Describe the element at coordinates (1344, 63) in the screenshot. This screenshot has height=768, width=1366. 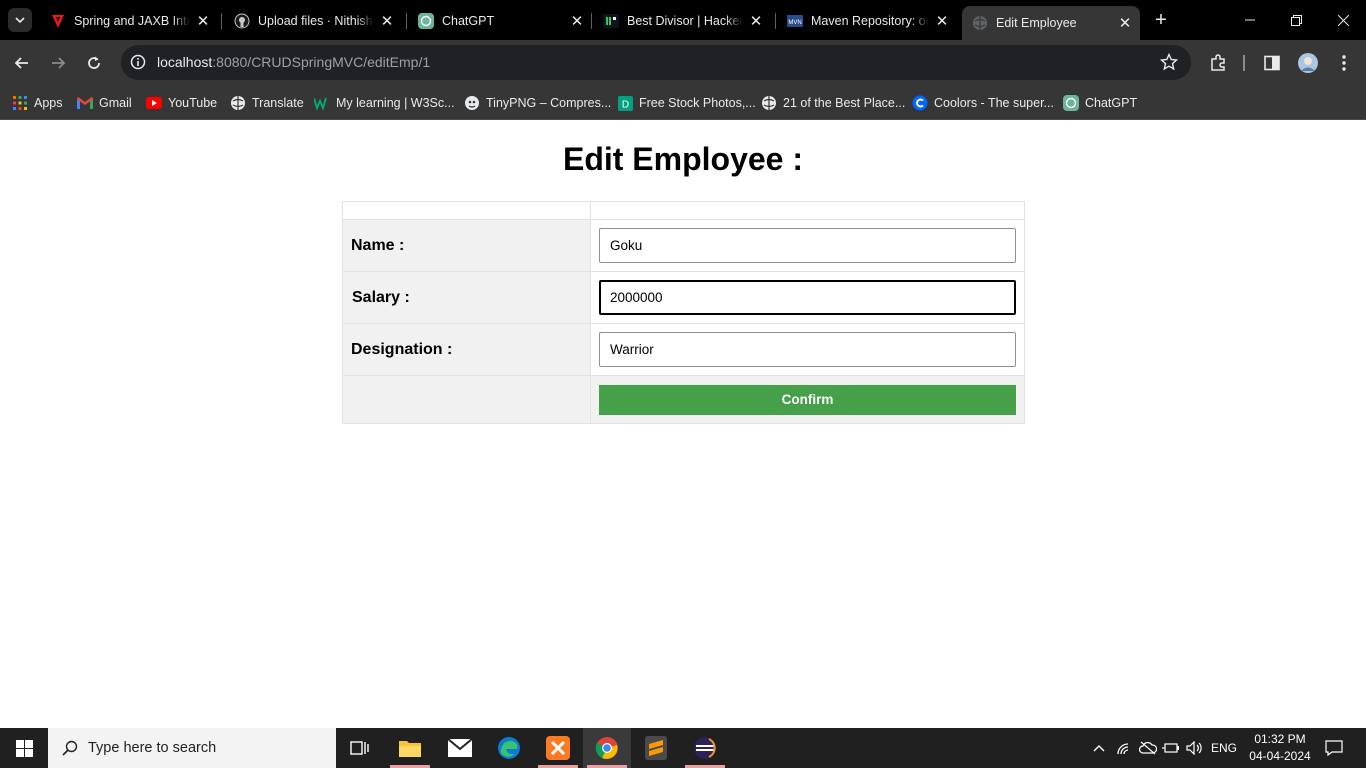
I see `menu-kebab-icon` at that location.